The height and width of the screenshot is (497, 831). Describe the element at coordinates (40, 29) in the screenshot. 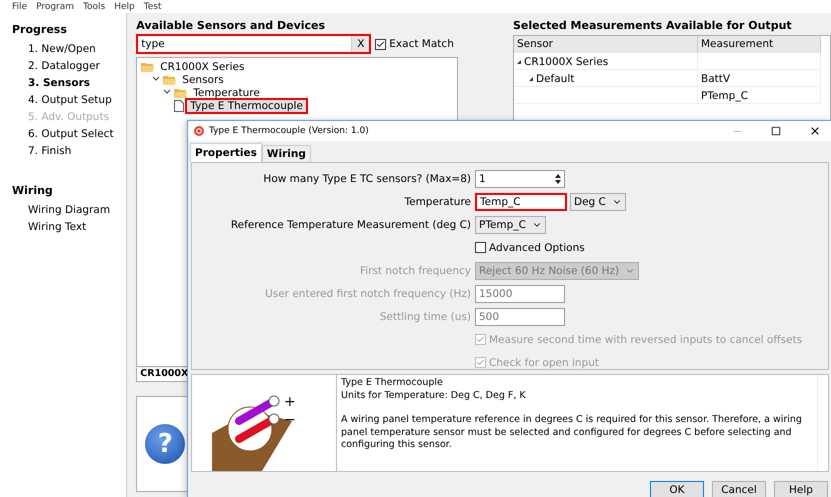

I see `section-heading: Progress` at that location.